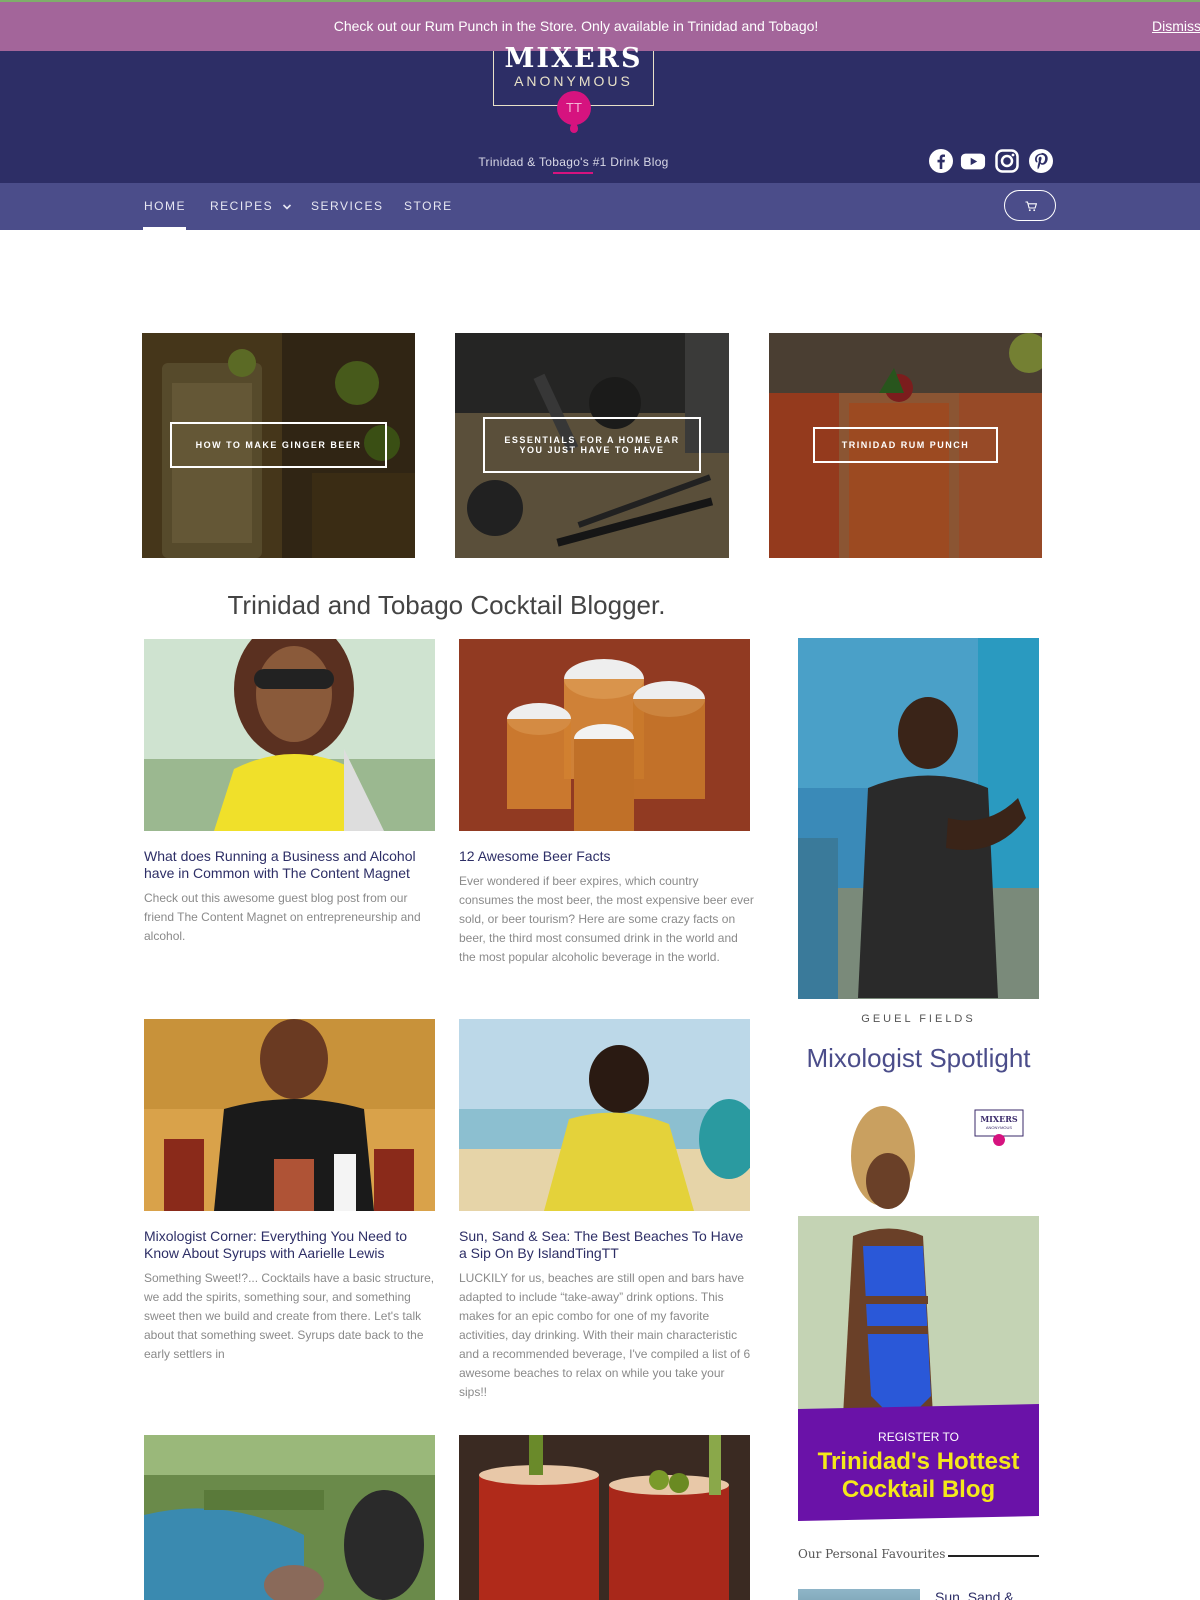 This screenshot has height=1600, width=1200. I want to click on nav-item-services: SERVICES, so click(347, 206).